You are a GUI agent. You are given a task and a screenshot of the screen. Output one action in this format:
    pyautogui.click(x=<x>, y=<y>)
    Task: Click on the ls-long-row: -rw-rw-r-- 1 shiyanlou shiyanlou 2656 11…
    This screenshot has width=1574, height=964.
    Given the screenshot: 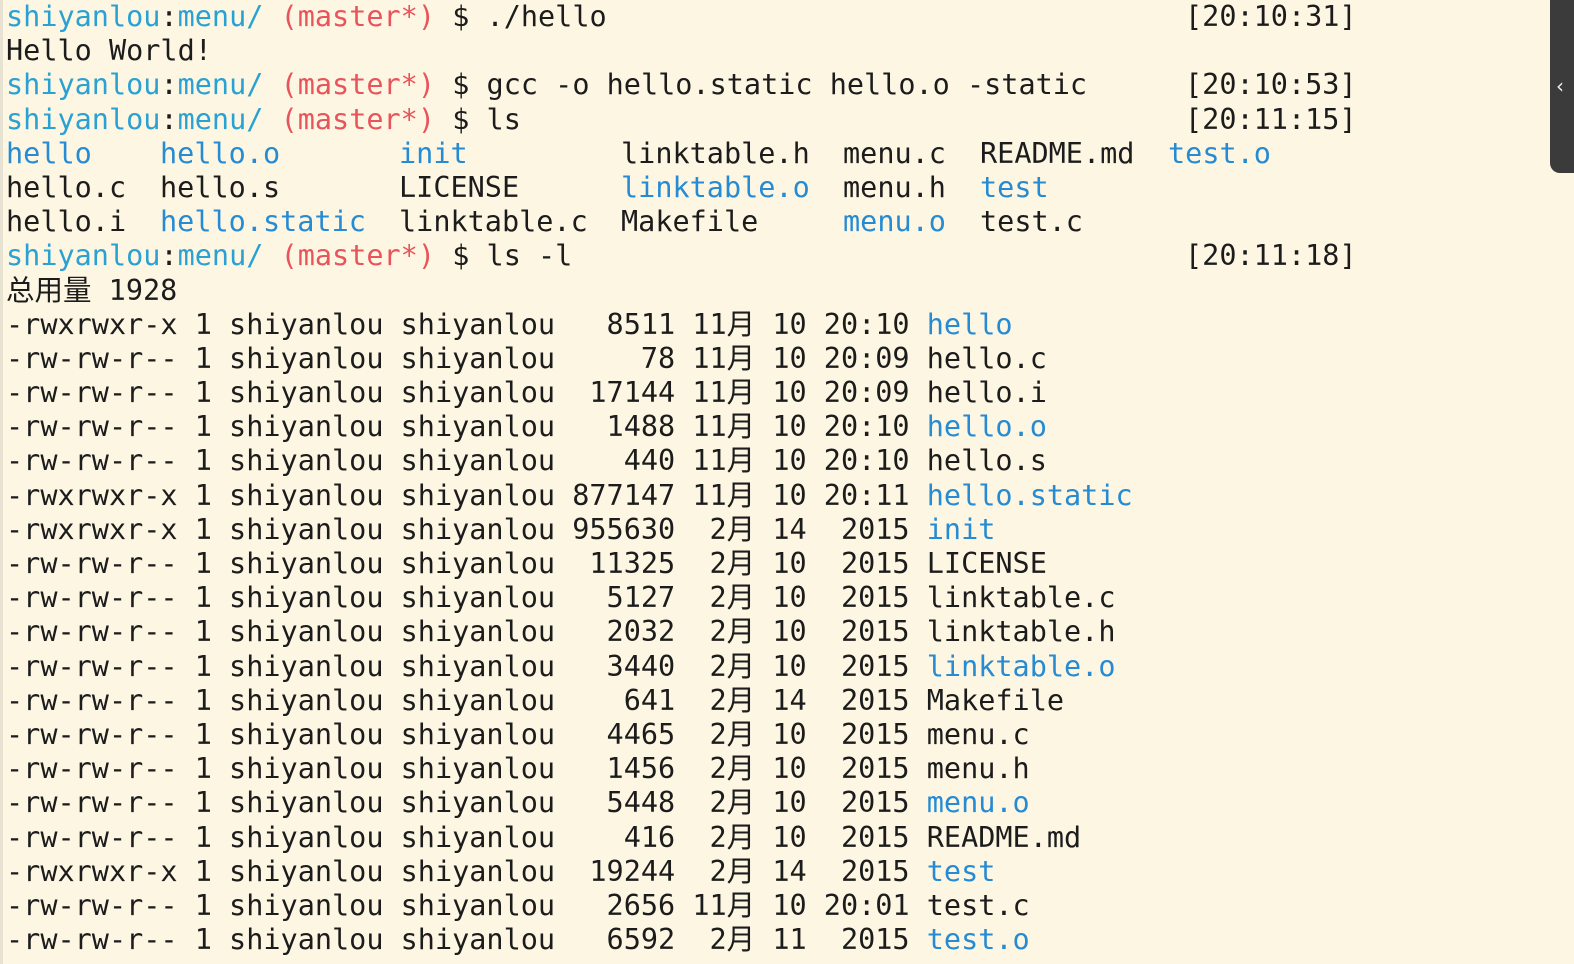 What is the action you would take?
    pyautogui.click(x=686, y=906)
    